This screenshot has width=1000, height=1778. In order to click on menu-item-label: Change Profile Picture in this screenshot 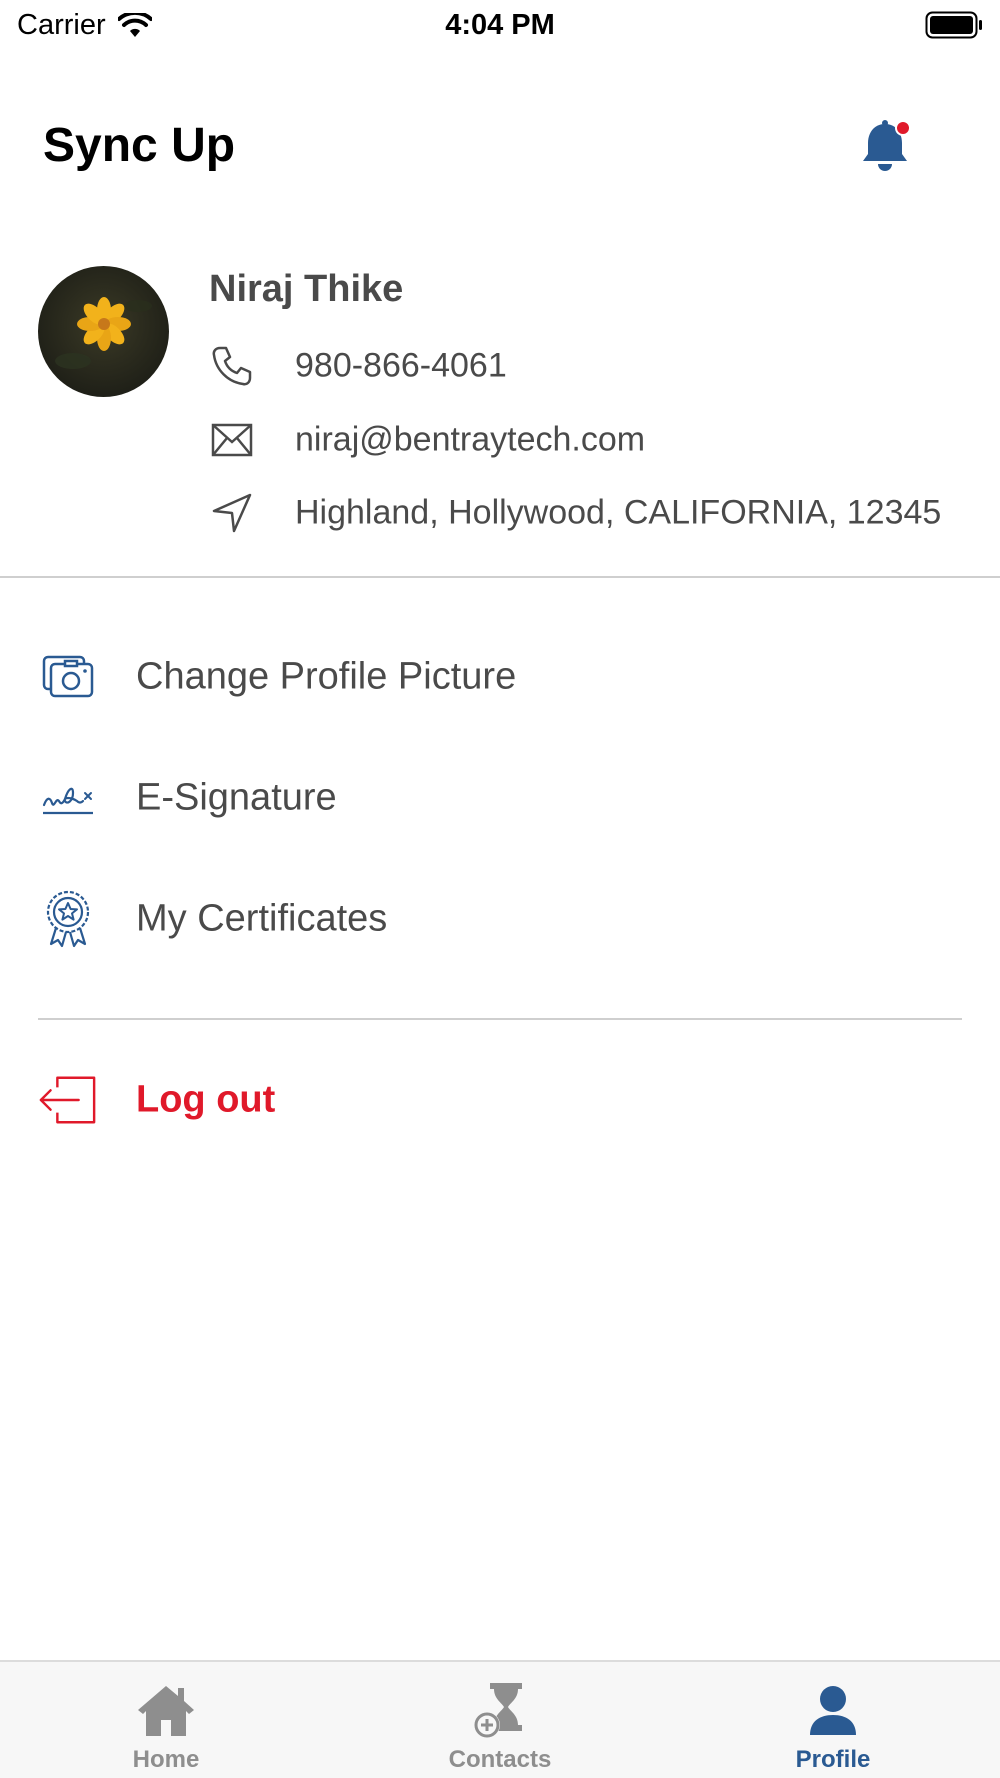, I will do `click(326, 676)`.